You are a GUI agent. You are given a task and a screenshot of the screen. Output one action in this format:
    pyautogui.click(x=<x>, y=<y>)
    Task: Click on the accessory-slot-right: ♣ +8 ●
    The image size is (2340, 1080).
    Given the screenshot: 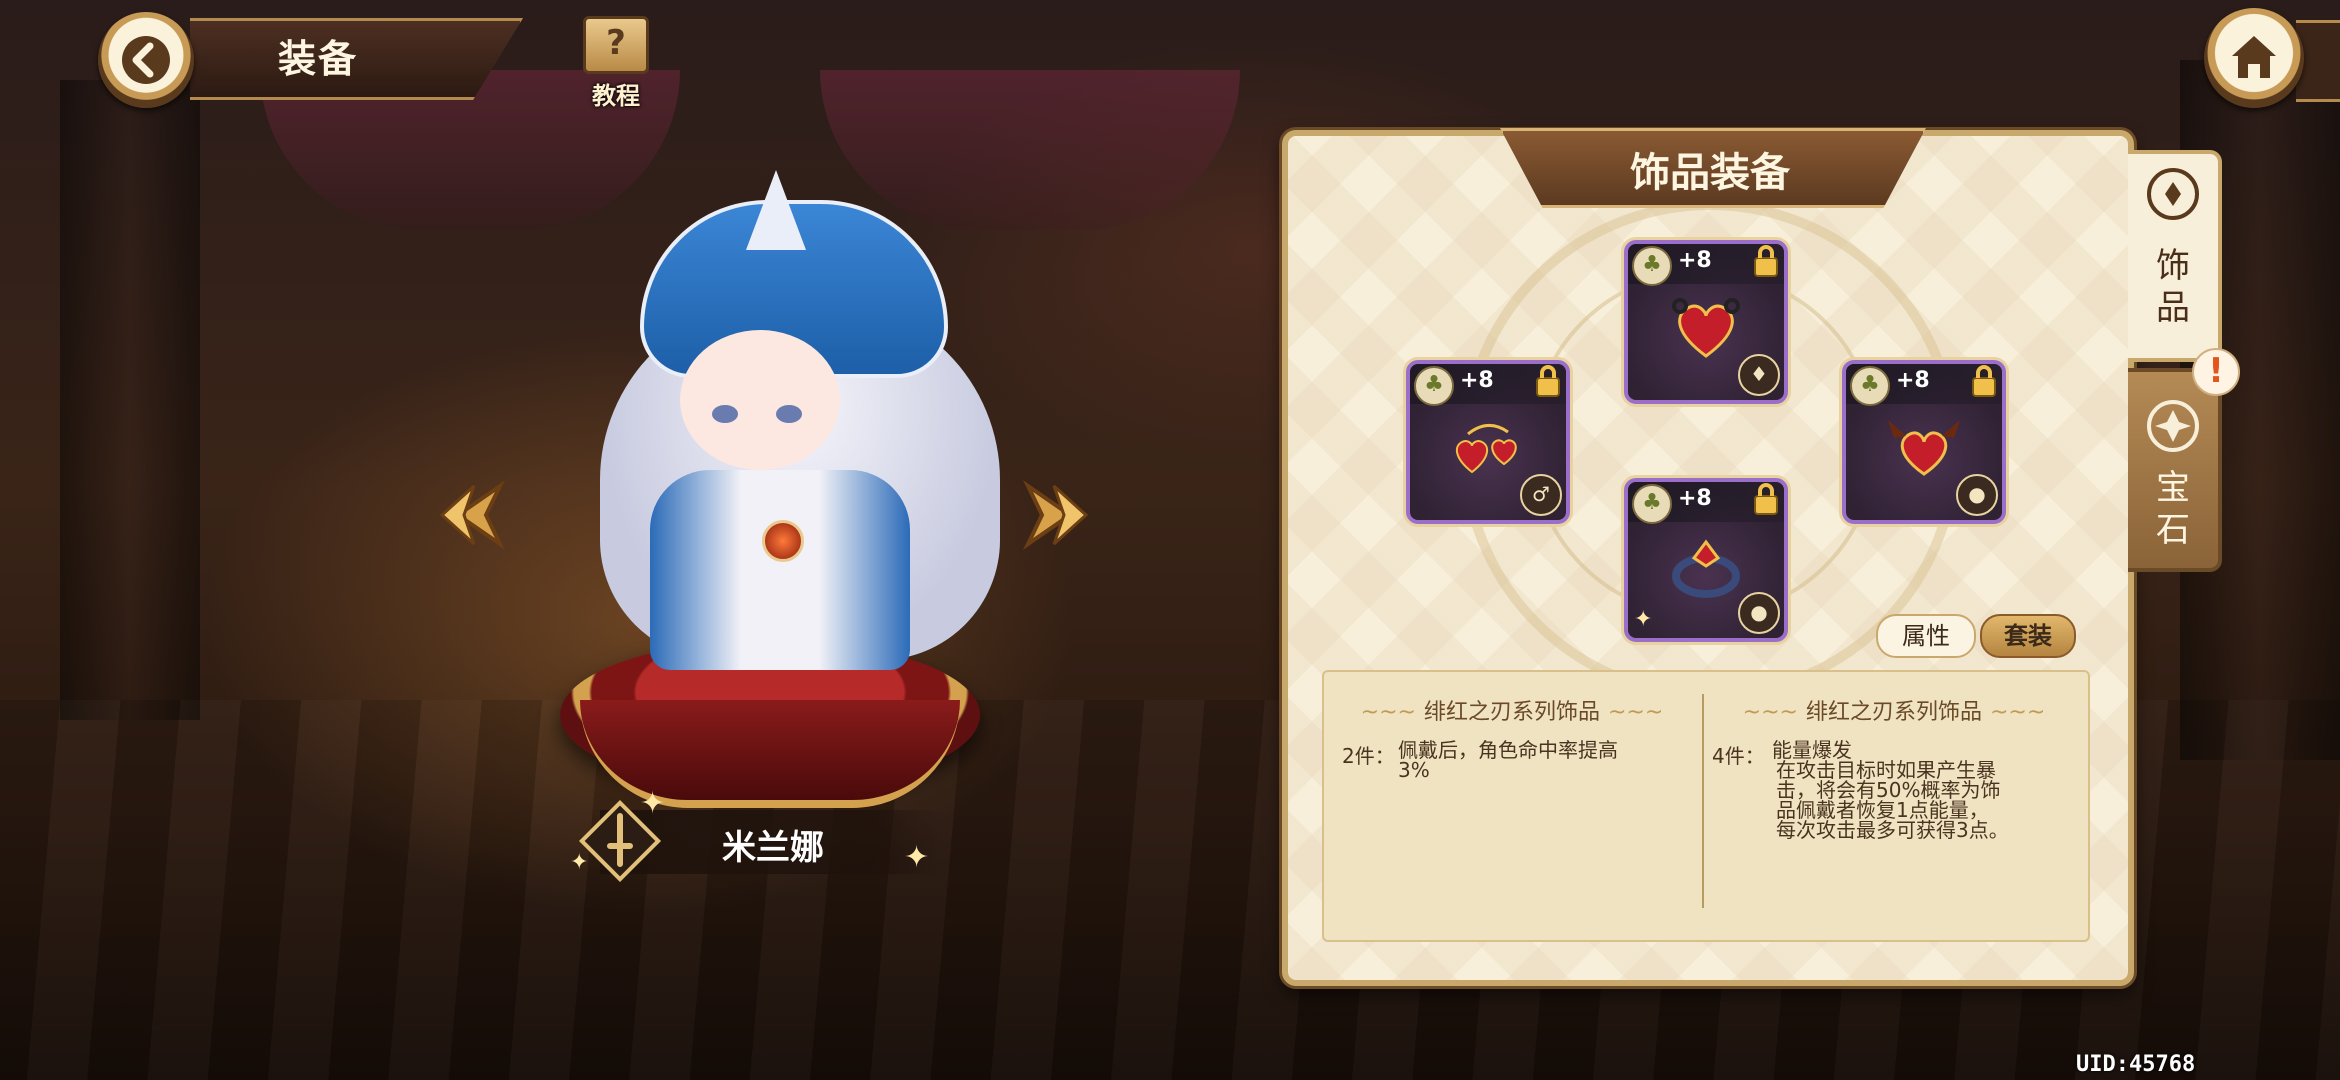 What is the action you would take?
    pyautogui.click(x=1924, y=442)
    